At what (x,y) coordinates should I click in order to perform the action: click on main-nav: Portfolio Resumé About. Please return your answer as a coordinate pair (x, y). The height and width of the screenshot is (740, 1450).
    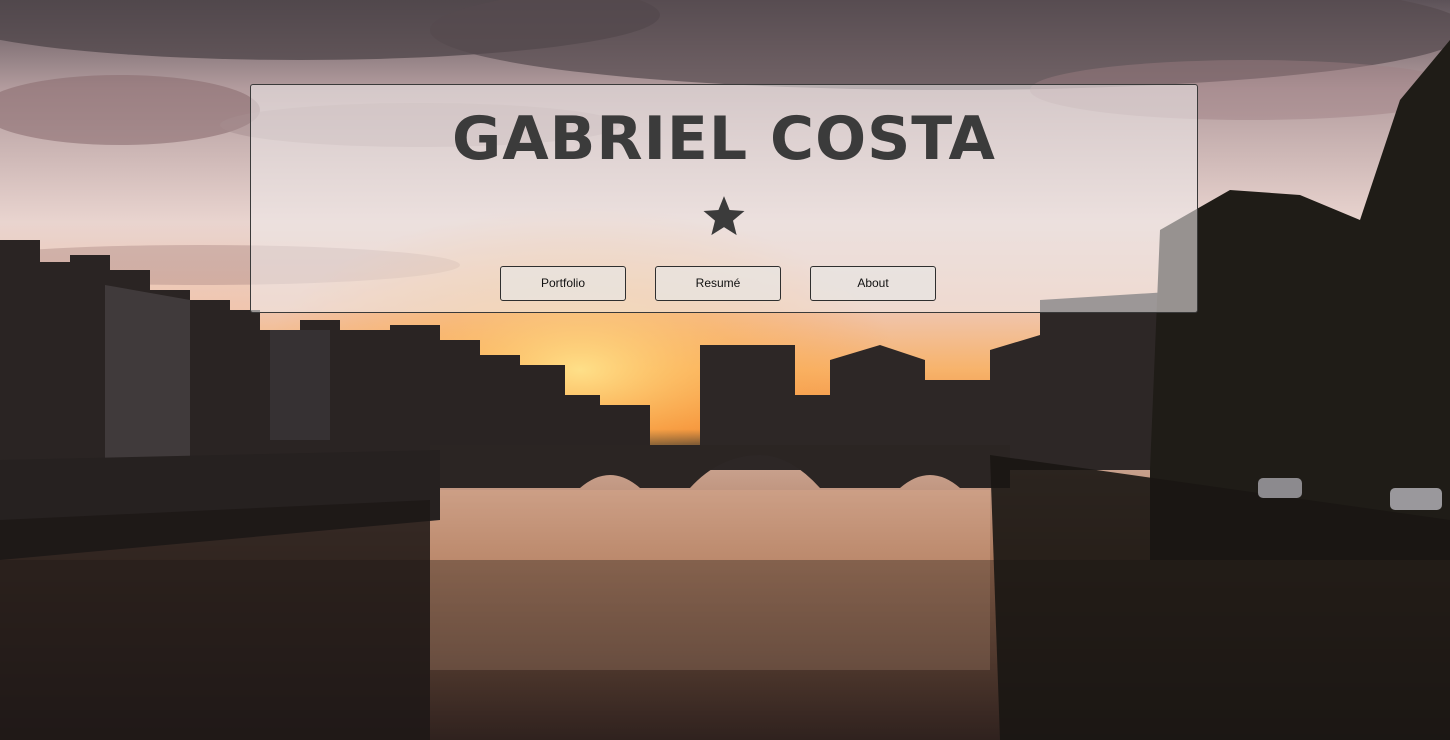
    Looking at the image, I should click on (720, 284).